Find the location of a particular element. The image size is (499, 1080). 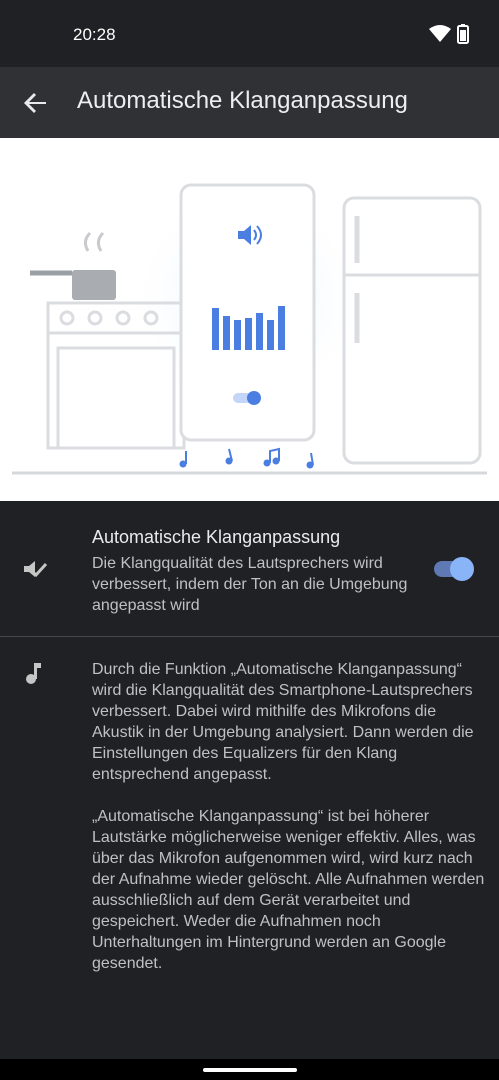

wifi-icon is located at coordinates (440, 33).